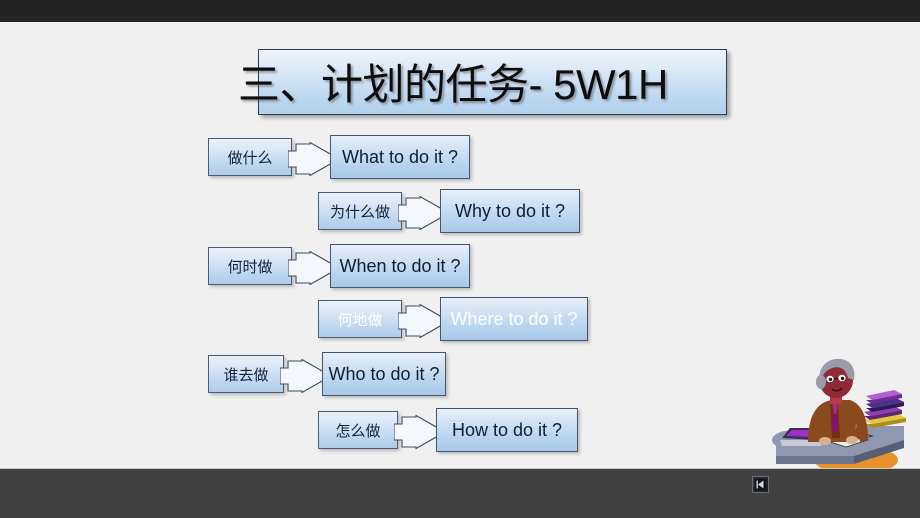 This screenshot has width=920, height=518. Describe the element at coordinates (400, 157) in the screenshot. I see `question-label-en: What to do it ?` at that location.